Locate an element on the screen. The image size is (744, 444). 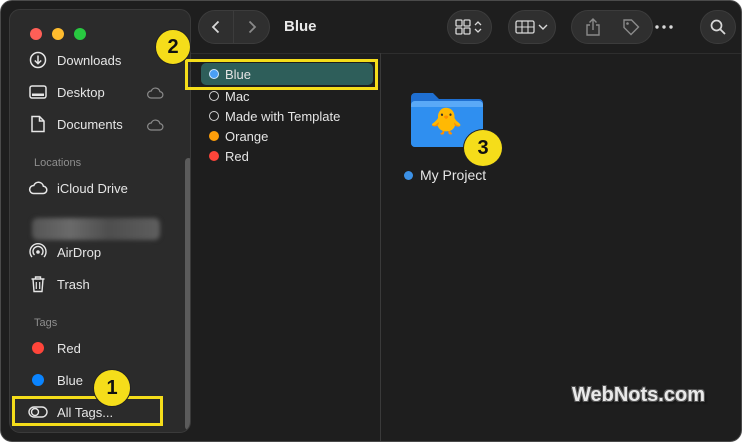
more-button is located at coordinates (664, 27).